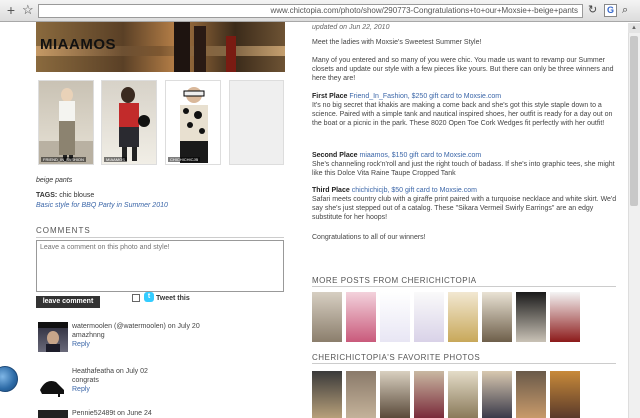  Describe the element at coordinates (63, 159) in the screenshot. I see `thumbnail-caption: FRIEND_IN_FASHION` at that location.